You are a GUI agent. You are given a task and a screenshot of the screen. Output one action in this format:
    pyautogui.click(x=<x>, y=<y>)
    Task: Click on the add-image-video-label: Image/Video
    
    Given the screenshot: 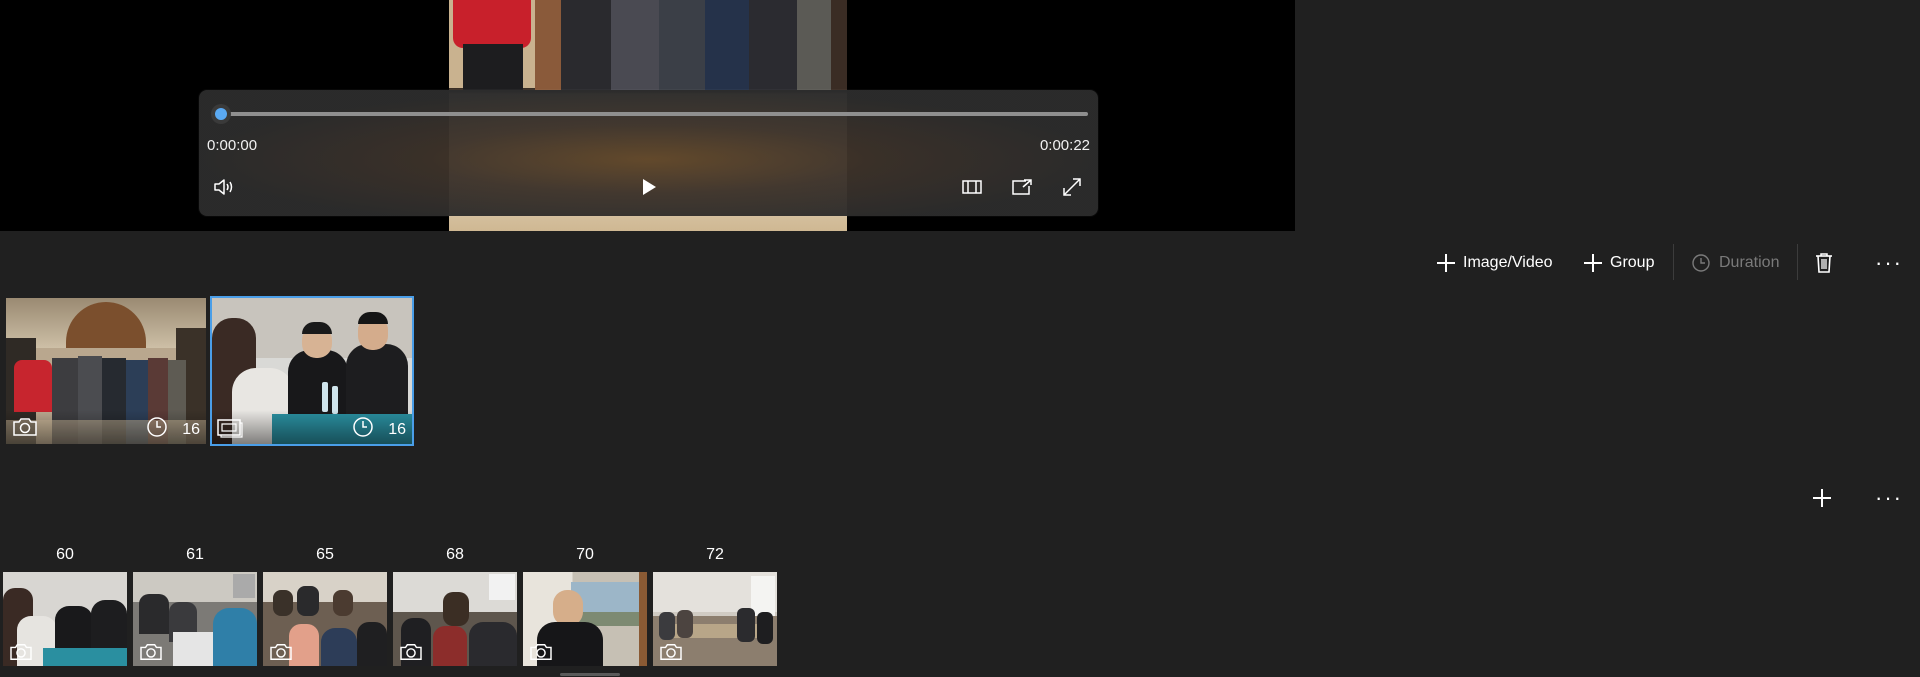 What is the action you would take?
    pyautogui.click(x=1508, y=262)
    